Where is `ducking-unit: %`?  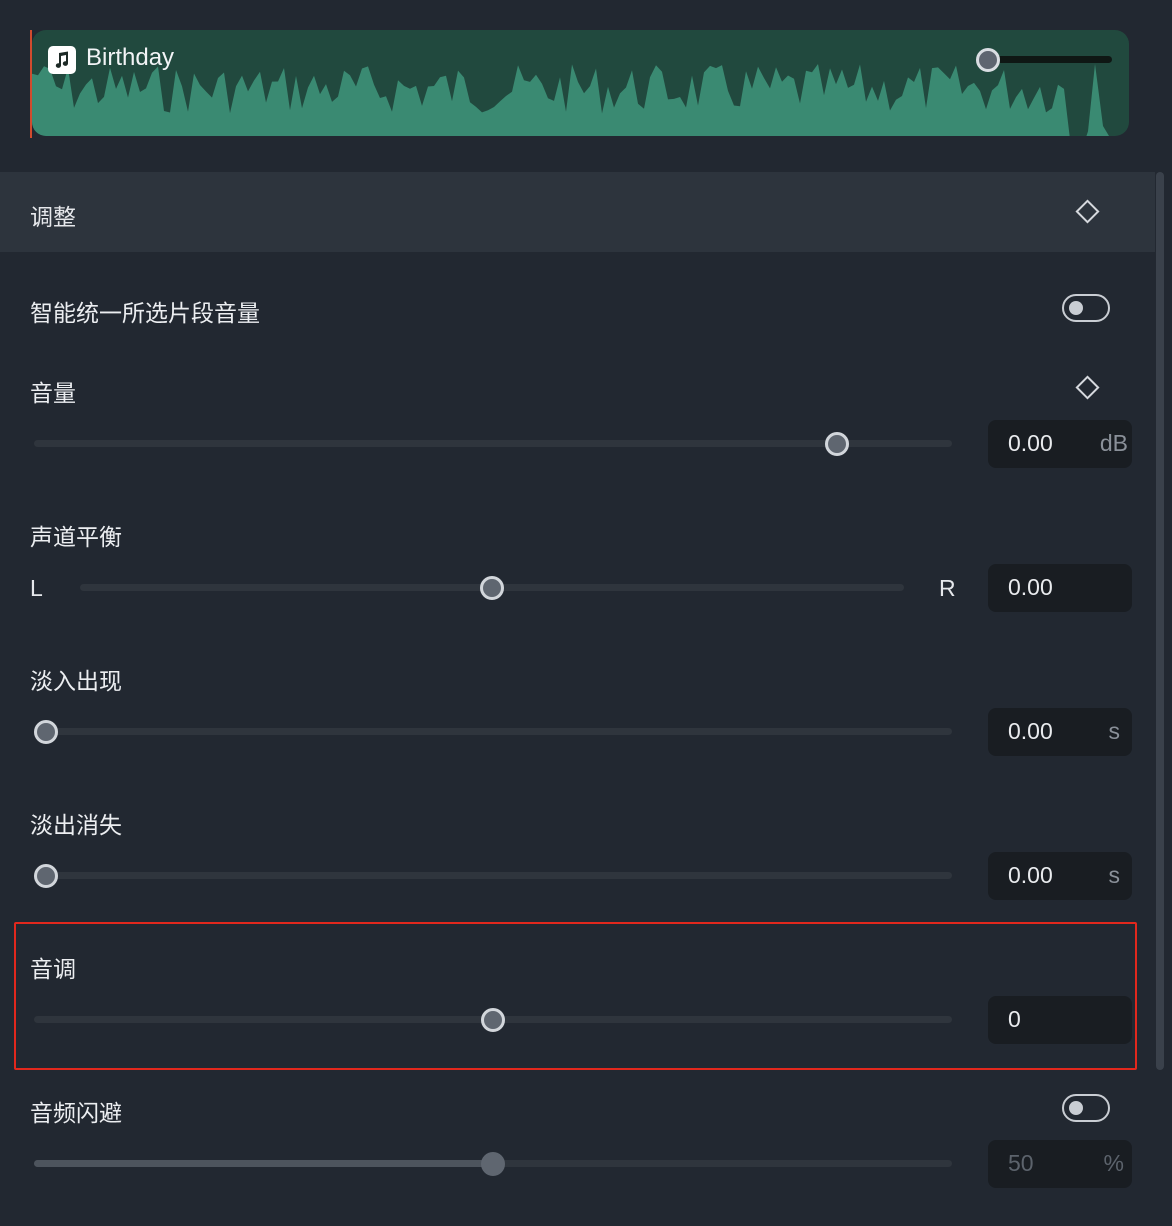
ducking-unit: % is located at coordinates (1113, 1163).